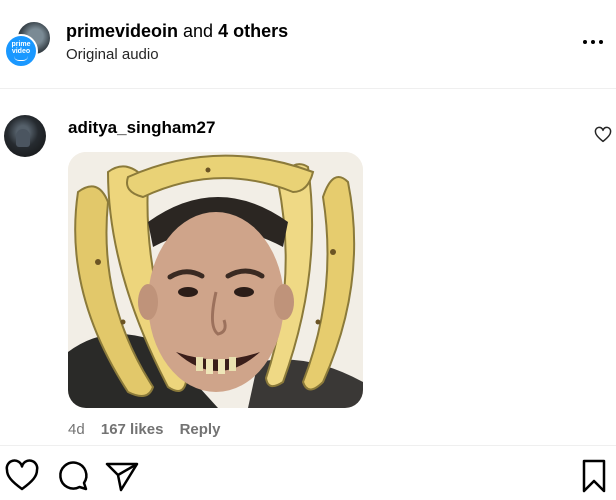 The width and height of the screenshot is (616, 500). I want to click on reply-button: Reply, so click(200, 429).